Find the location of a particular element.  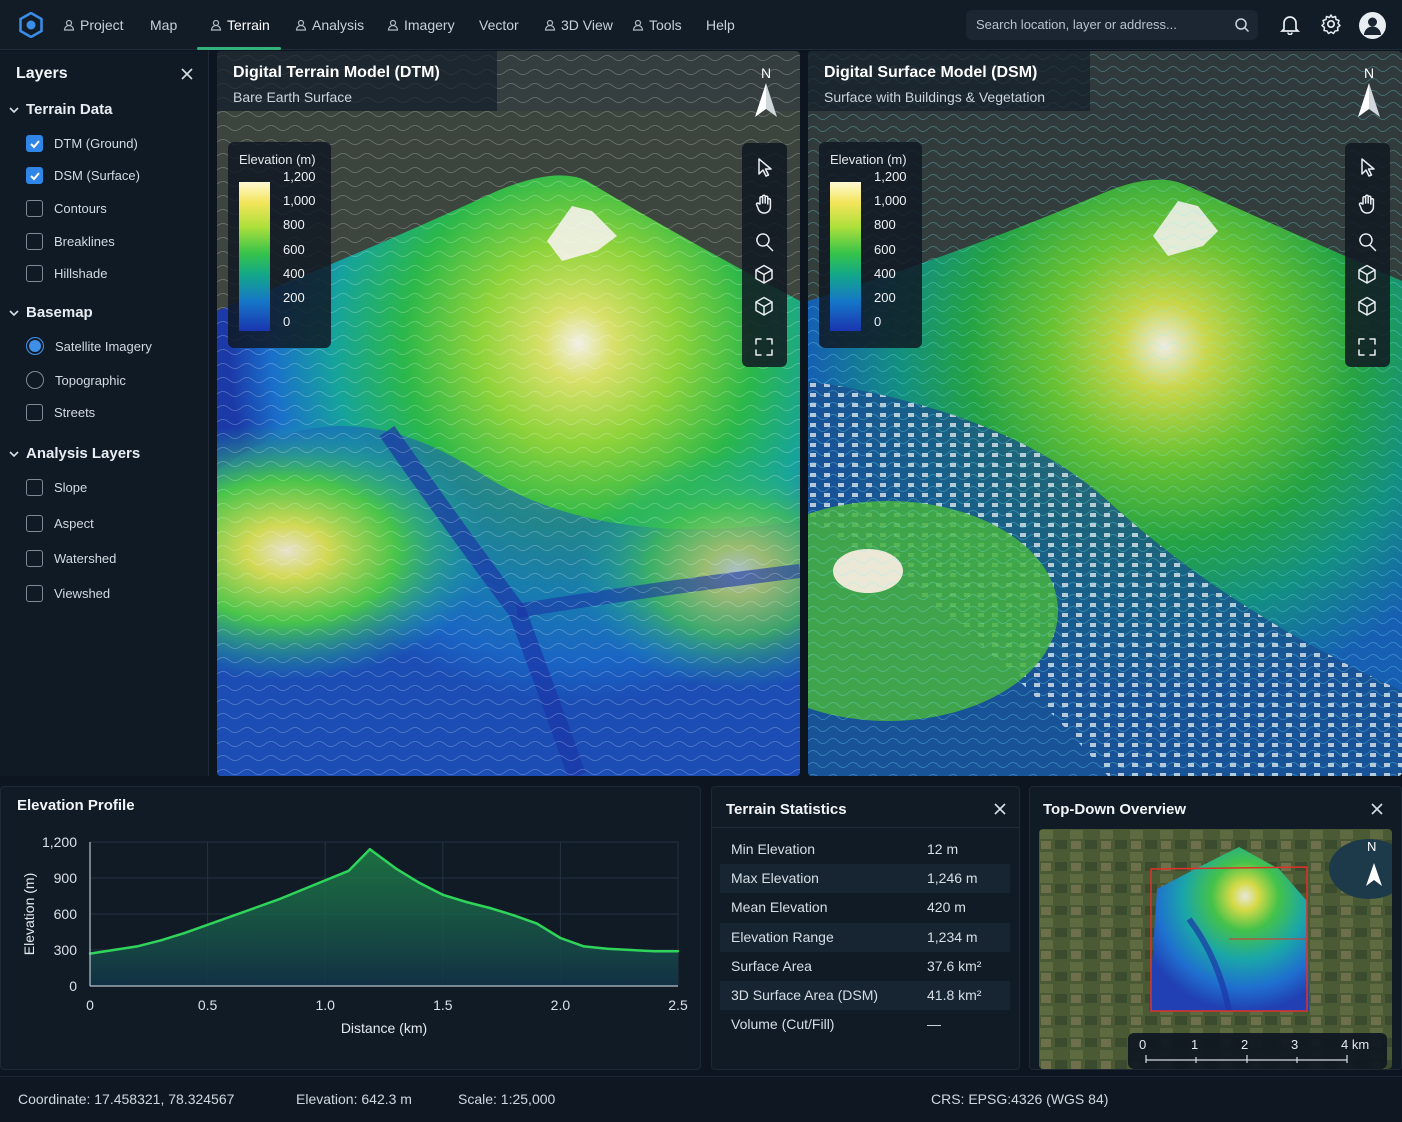

layer-item-topographic: Topographic is located at coordinates (76, 380).